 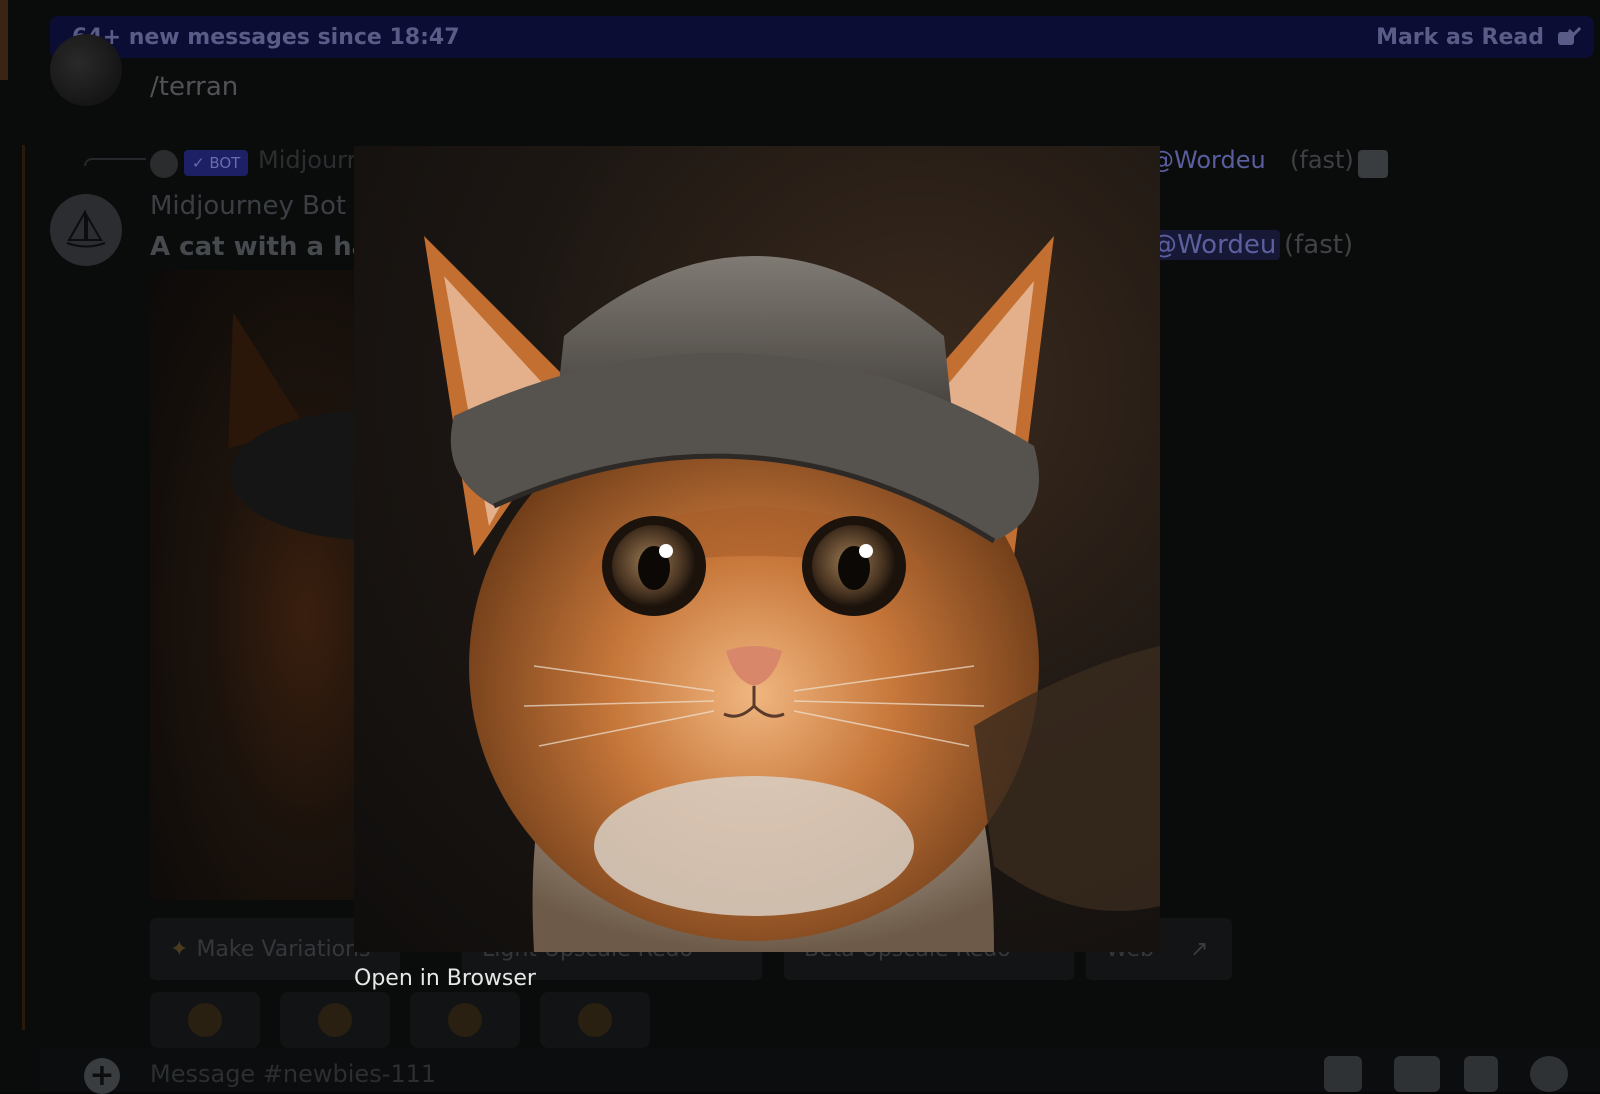 What do you see at coordinates (216, 163) in the screenshot?
I see `bot-badge: ✓ BOT` at bounding box center [216, 163].